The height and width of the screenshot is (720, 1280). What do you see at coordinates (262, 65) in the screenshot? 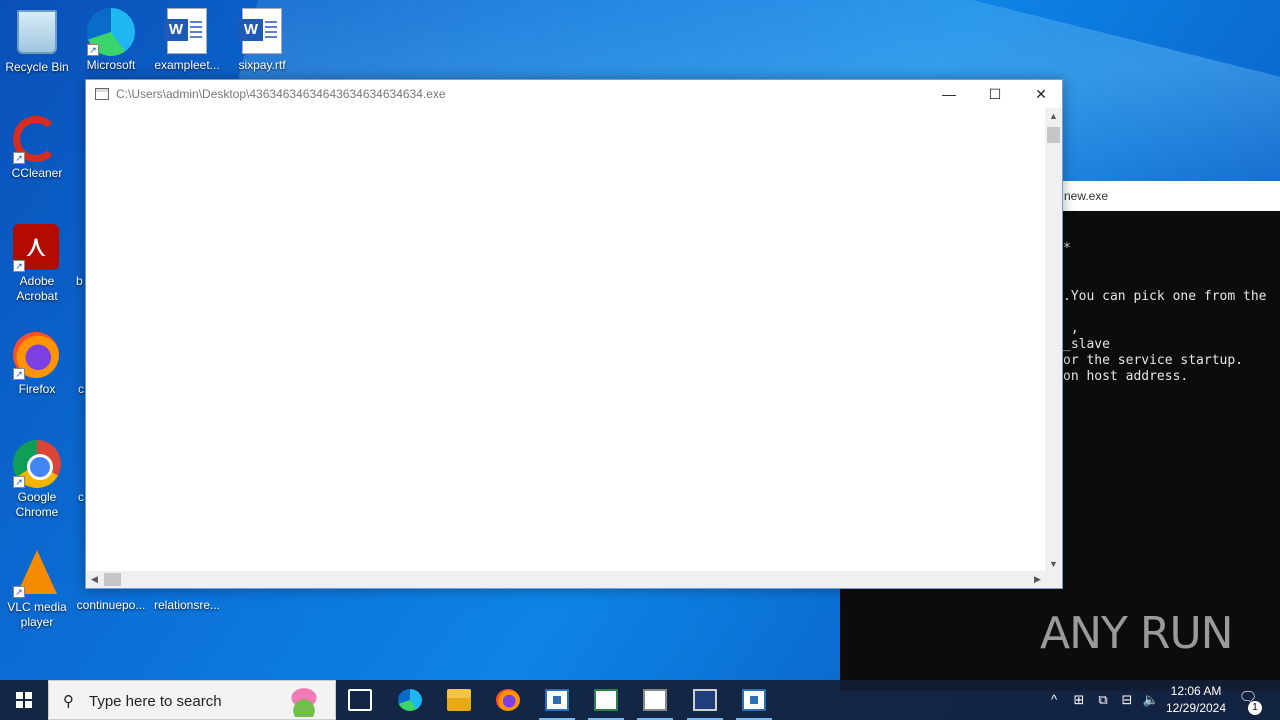
I see `desktop-icon-label: sixpay.rtf` at bounding box center [262, 65].